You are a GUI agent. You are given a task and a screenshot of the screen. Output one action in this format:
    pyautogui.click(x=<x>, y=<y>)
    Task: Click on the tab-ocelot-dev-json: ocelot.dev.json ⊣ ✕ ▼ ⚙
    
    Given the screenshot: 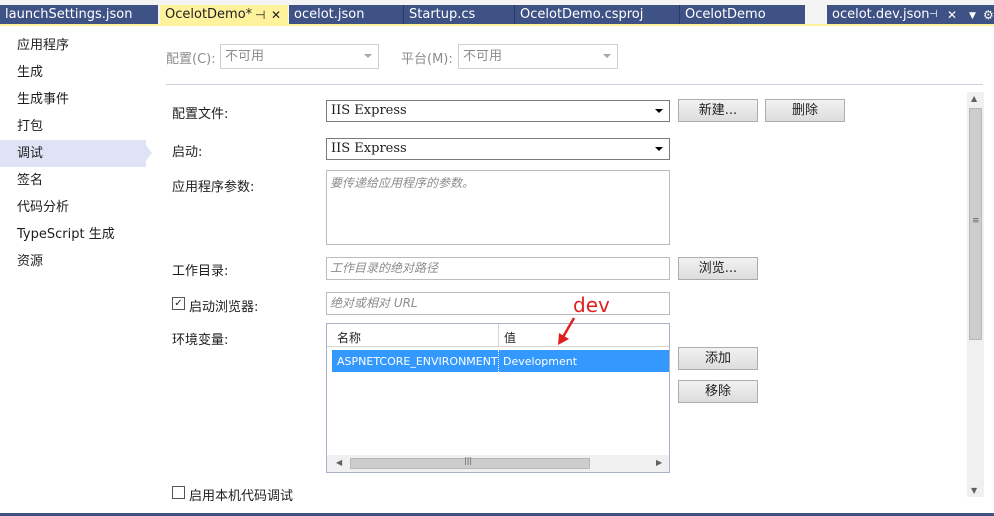 What is the action you would take?
    pyautogui.click(x=910, y=15)
    